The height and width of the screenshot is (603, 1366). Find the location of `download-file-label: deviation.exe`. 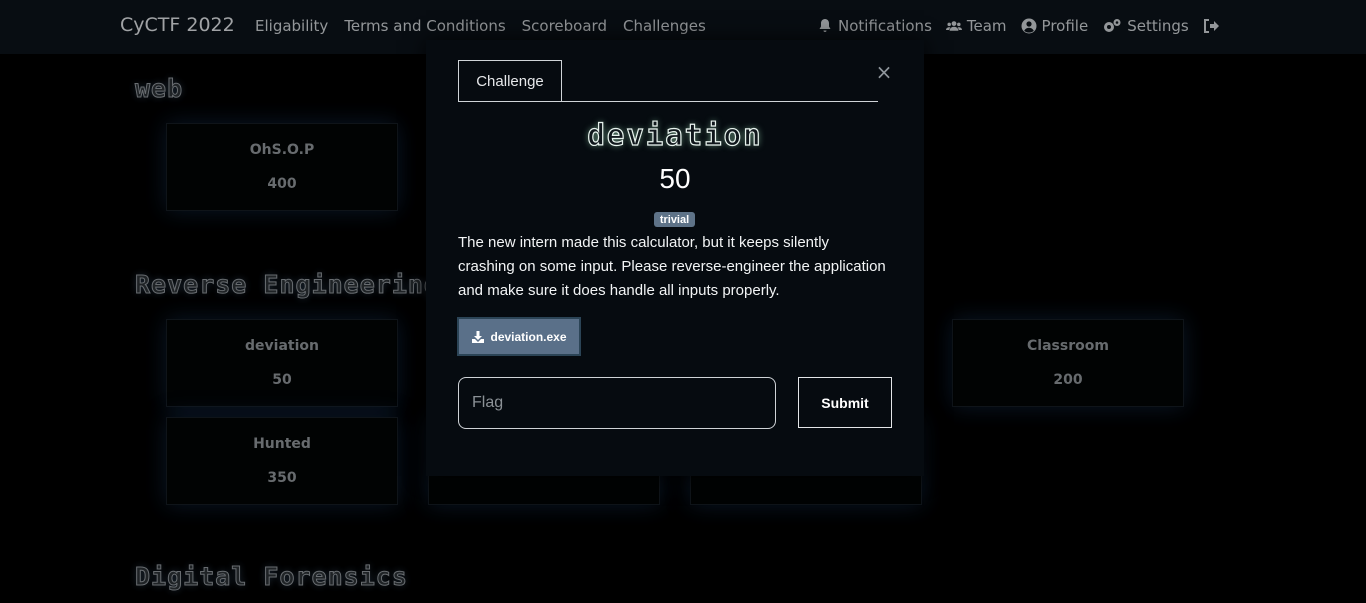

download-file-label: deviation.exe is located at coordinates (528, 336).